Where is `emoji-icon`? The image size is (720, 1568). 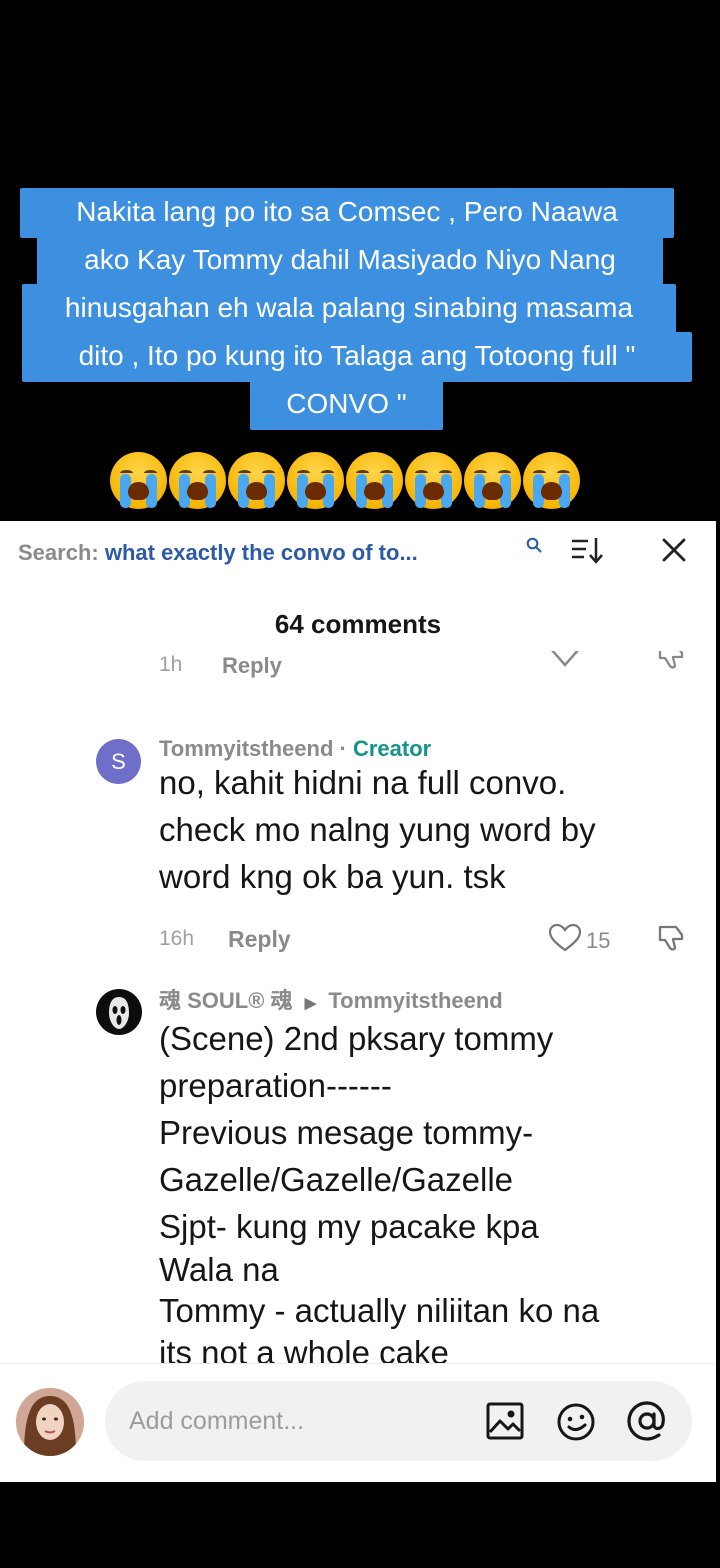
emoji-icon is located at coordinates (576, 1422).